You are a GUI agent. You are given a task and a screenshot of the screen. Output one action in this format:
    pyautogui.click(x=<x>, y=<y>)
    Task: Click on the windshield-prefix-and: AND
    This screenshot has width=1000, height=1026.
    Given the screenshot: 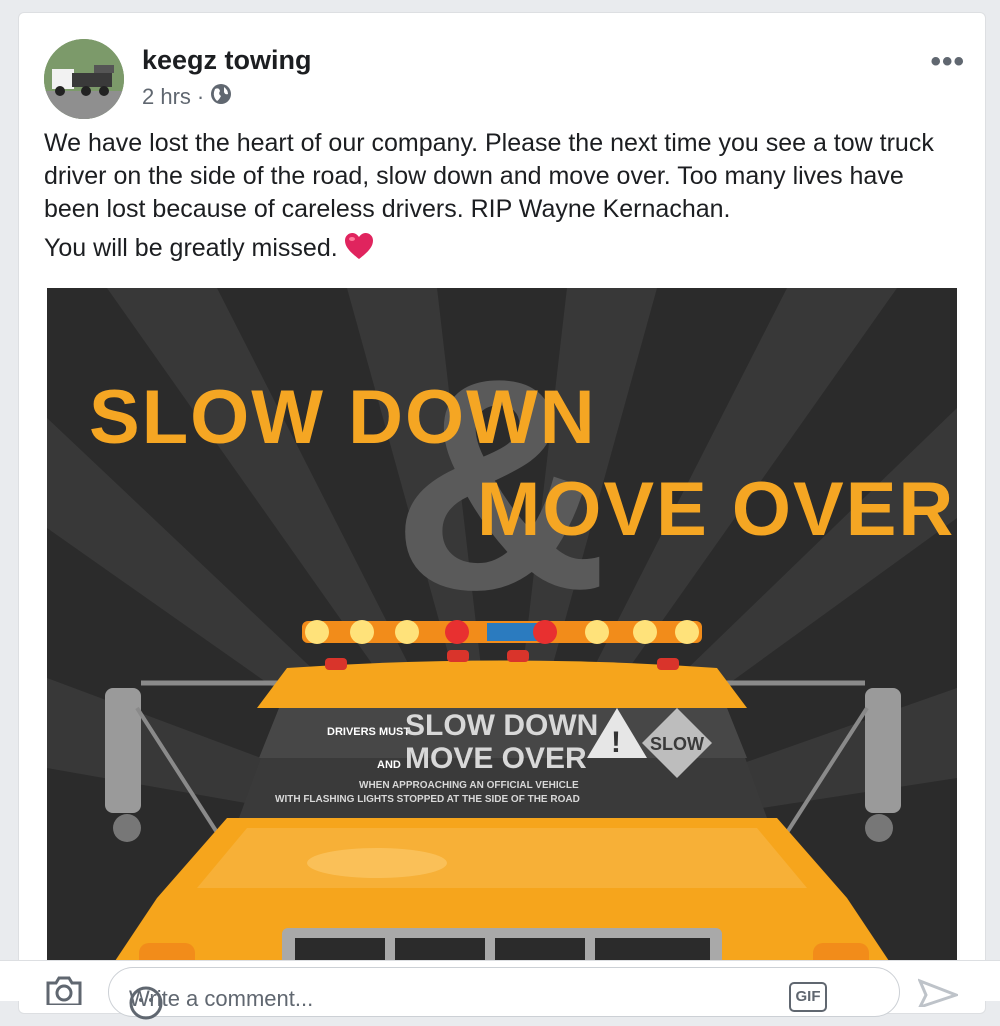 What is the action you would take?
    pyautogui.click(x=389, y=765)
    